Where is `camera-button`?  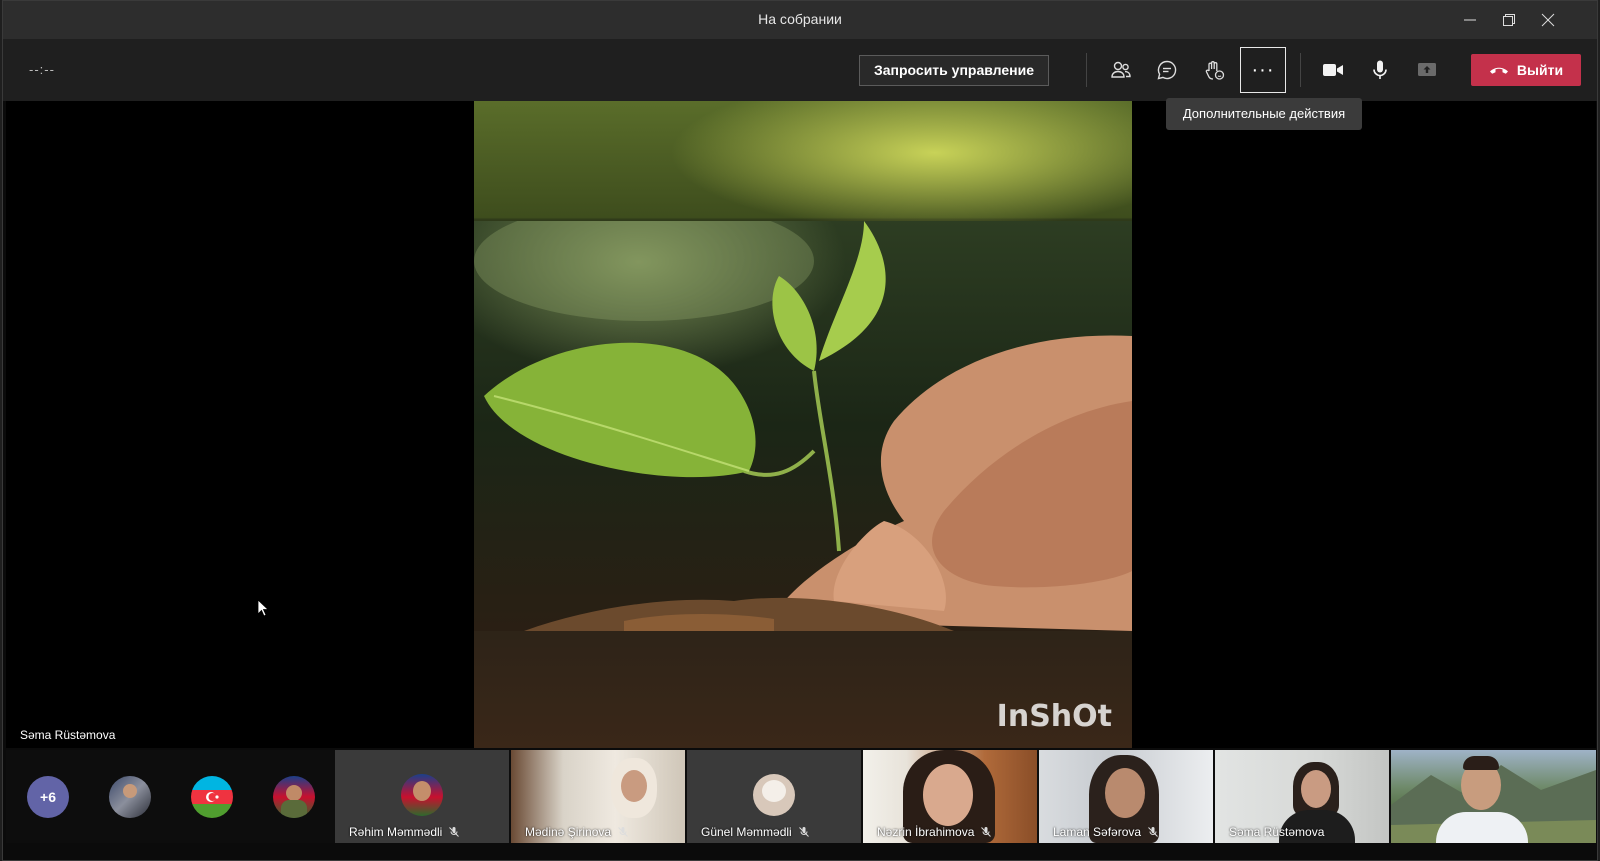 camera-button is located at coordinates (1333, 70).